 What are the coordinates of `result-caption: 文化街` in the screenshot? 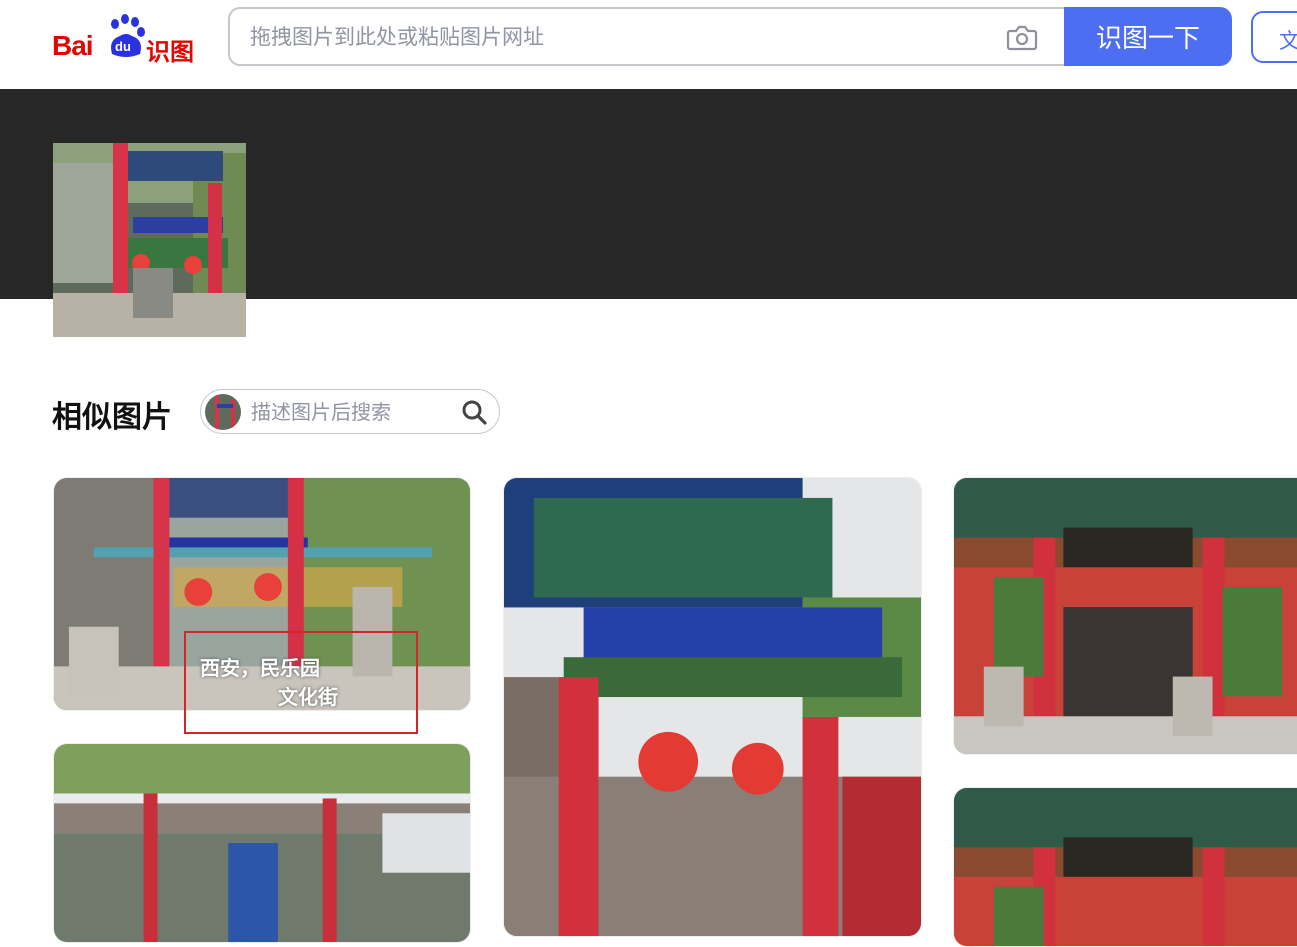 It's located at (308, 697).